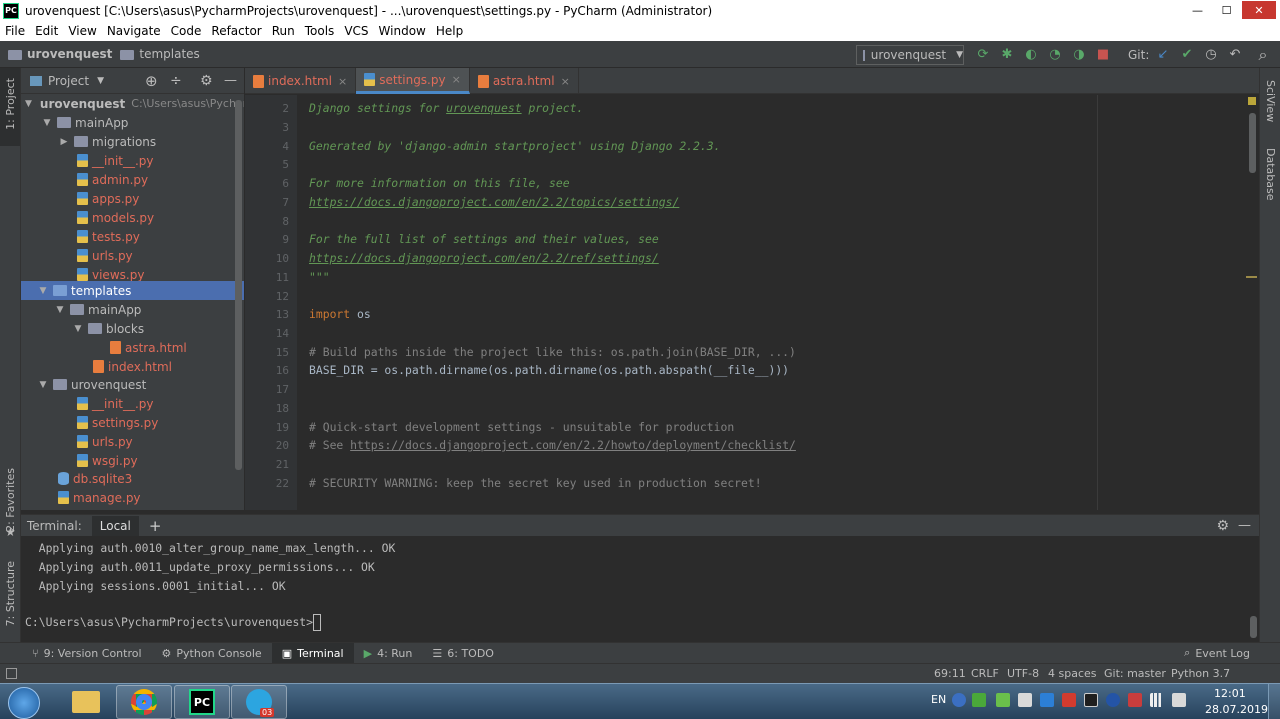 The height and width of the screenshot is (719, 1280). I want to click on tree-item-mainapp-templates: ▼ mainApp, so click(132, 309).